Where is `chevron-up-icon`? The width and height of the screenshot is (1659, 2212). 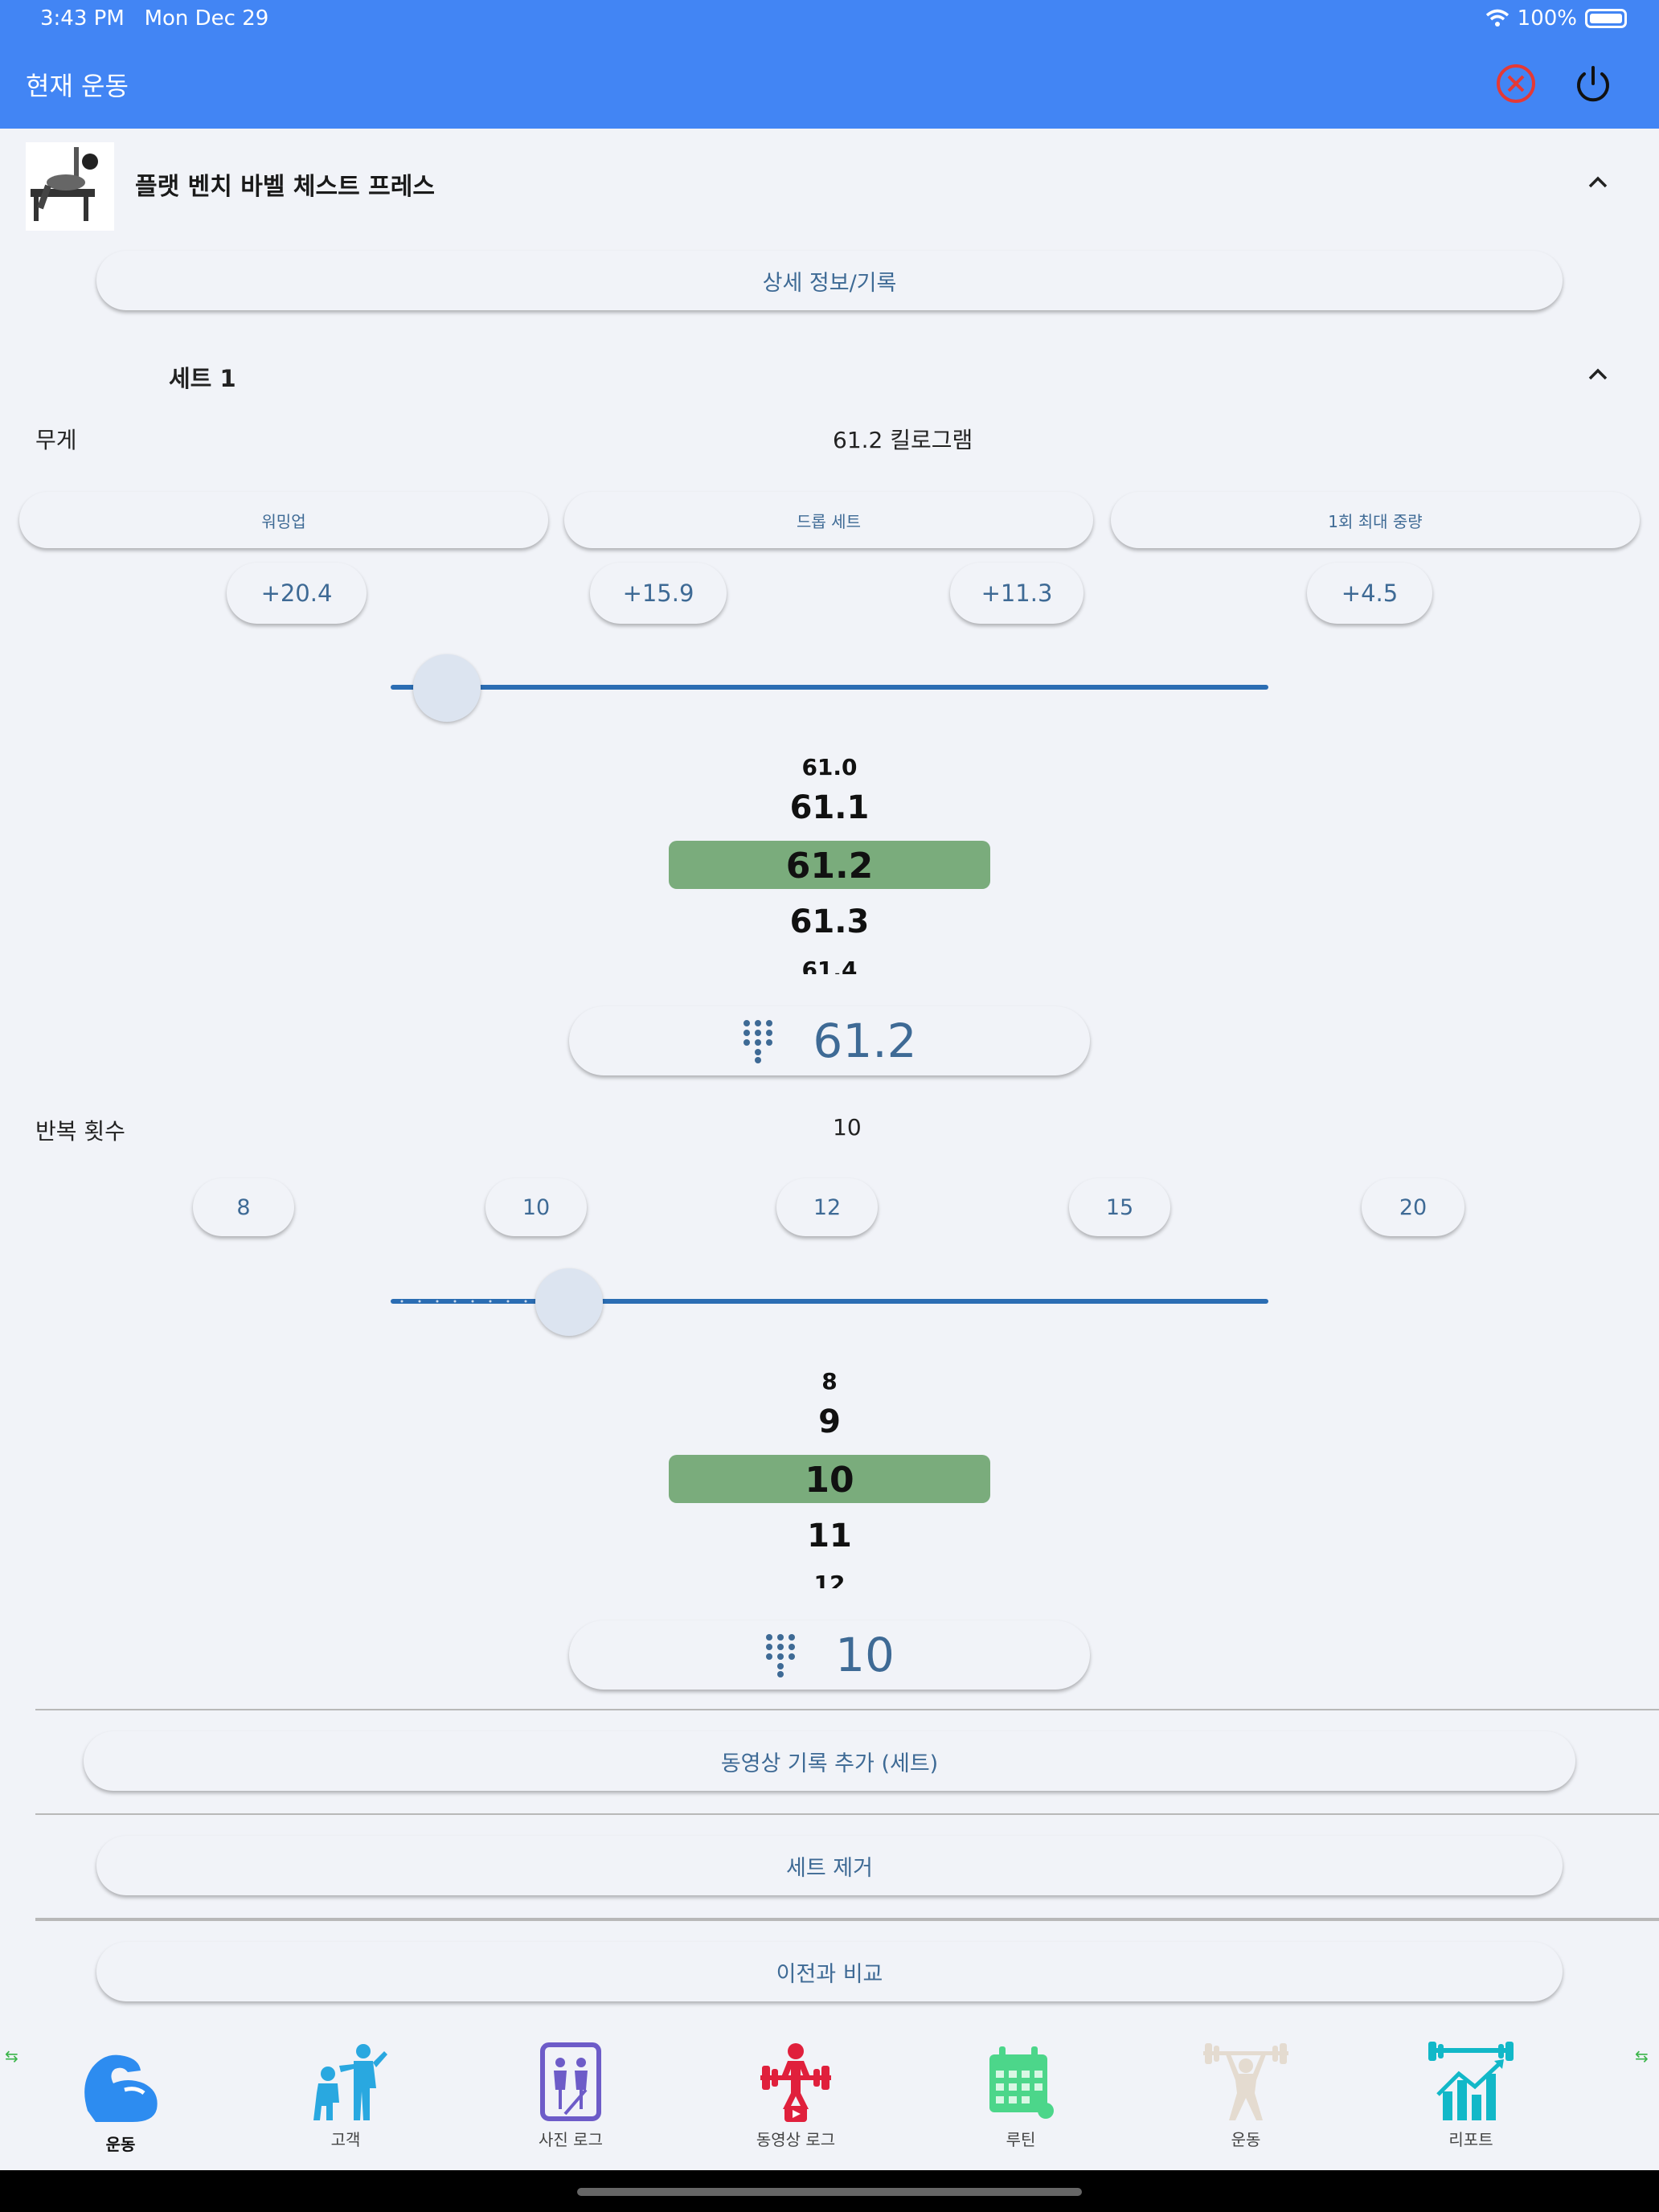 chevron-up-icon is located at coordinates (1598, 182).